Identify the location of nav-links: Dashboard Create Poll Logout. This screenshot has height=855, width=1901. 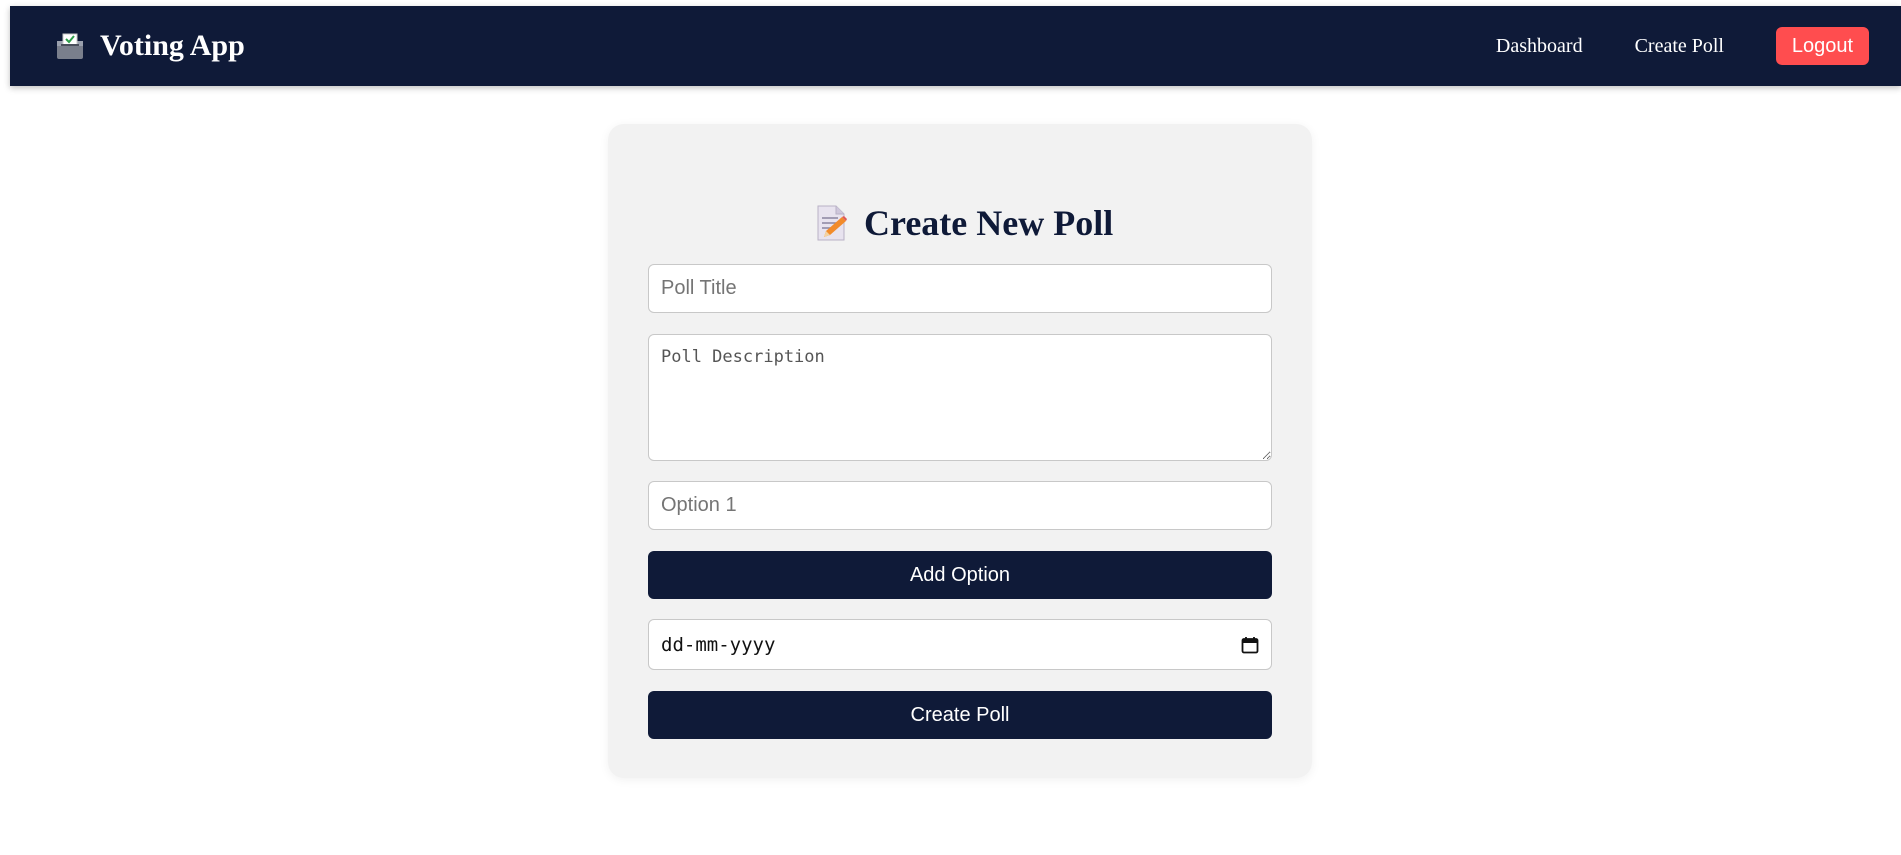
(1682, 46).